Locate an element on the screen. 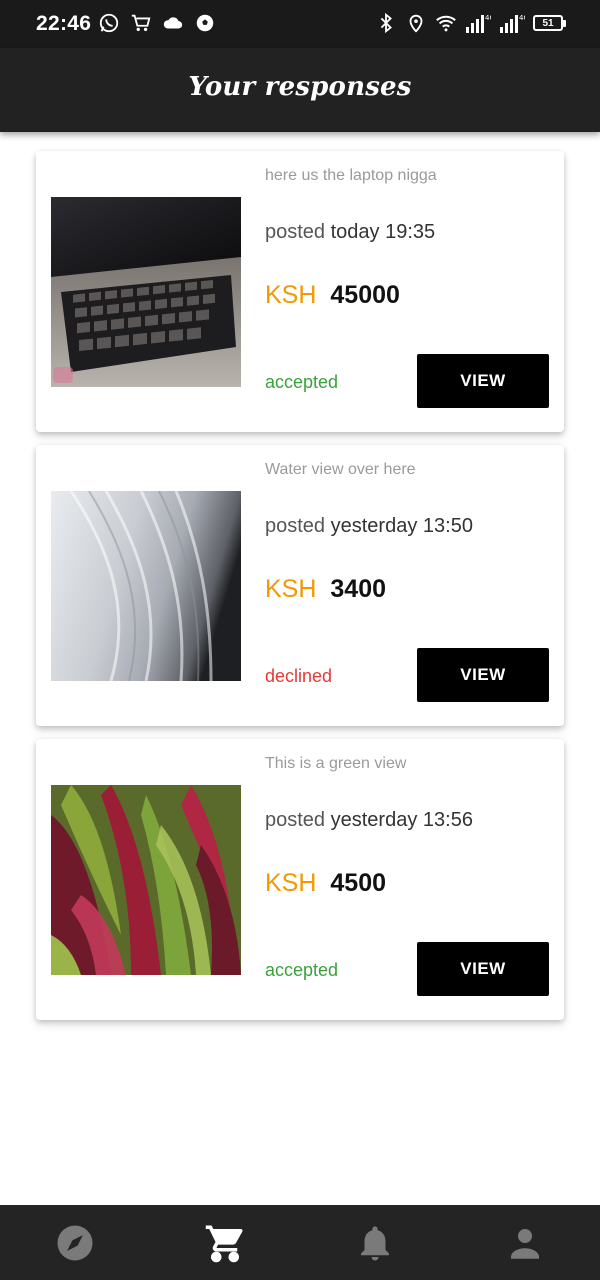 The height and width of the screenshot is (1280, 600). response-description: here us the laptop nigga is located at coordinates (351, 175).